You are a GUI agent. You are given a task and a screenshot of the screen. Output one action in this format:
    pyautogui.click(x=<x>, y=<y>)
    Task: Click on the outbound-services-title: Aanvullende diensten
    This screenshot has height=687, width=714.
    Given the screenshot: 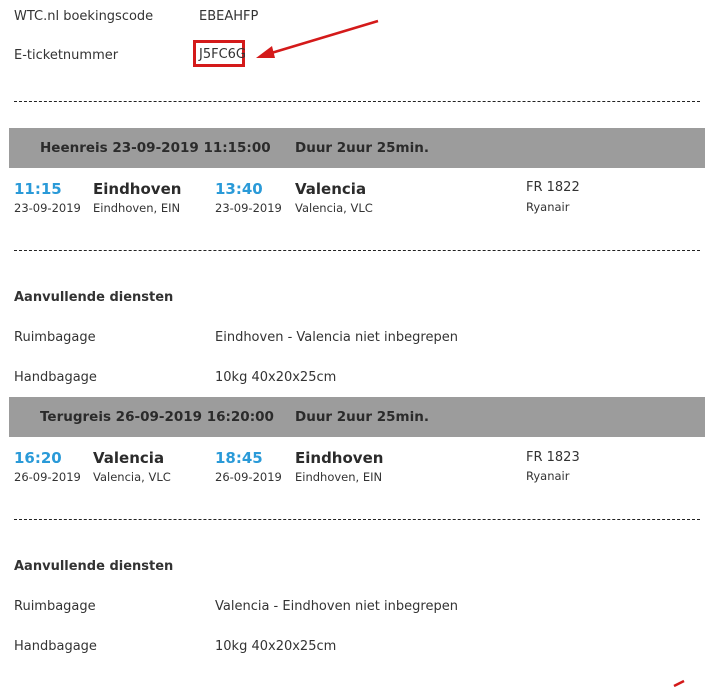 What is the action you would take?
    pyautogui.click(x=94, y=297)
    